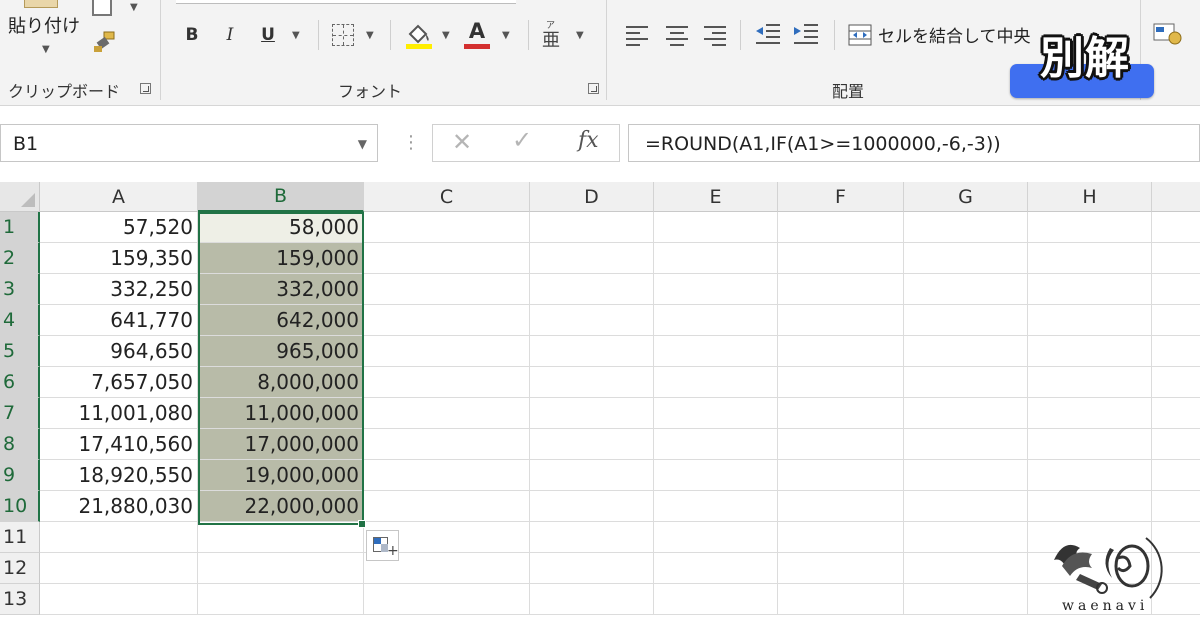 The image size is (1200, 625). What do you see at coordinates (119, 289) in the screenshot?
I see `cell-a3: 332,250` at bounding box center [119, 289].